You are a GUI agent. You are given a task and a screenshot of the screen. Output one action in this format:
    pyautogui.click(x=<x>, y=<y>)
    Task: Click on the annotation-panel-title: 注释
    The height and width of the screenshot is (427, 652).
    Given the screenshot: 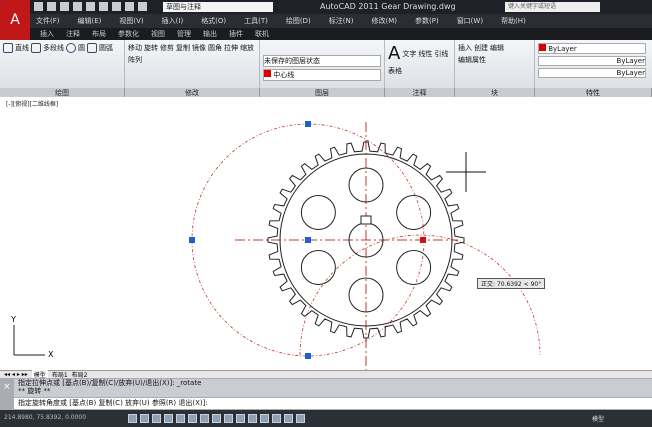 What is the action you would take?
    pyautogui.click(x=420, y=92)
    